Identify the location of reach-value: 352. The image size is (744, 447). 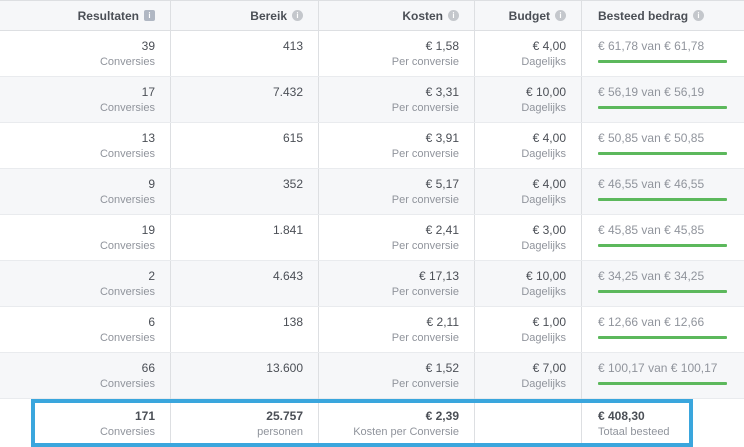
(292, 184).